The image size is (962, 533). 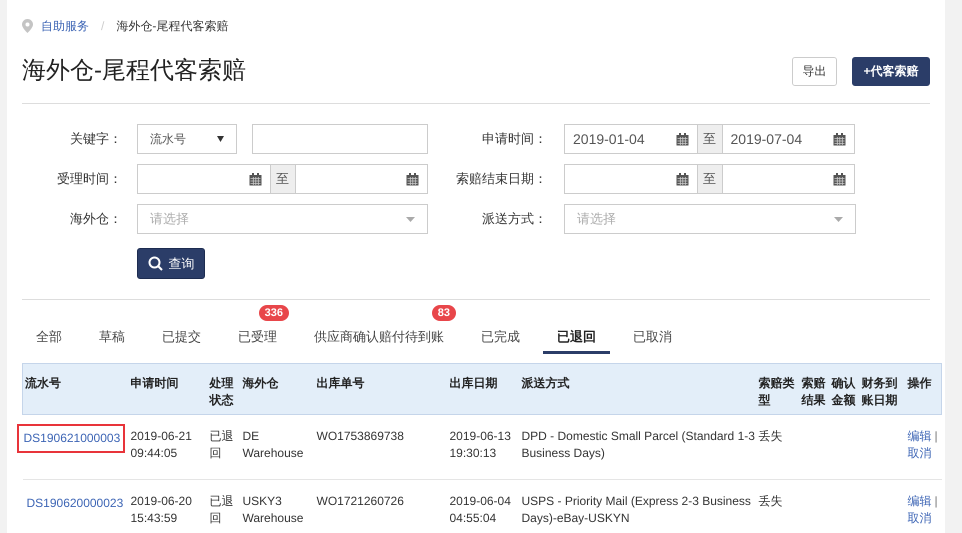 I want to click on table-cell-text: USKY3 Warehouse, so click(x=273, y=510).